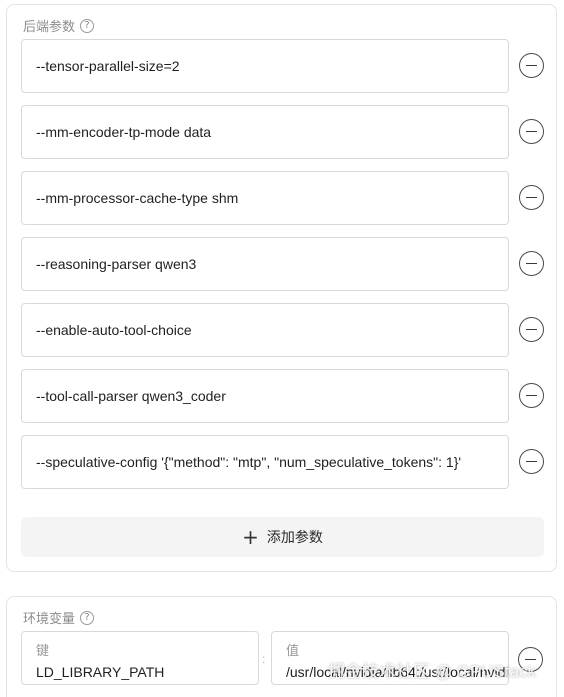  I want to click on param-input: --tool-call-parser qwen3_coder, so click(265, 396).